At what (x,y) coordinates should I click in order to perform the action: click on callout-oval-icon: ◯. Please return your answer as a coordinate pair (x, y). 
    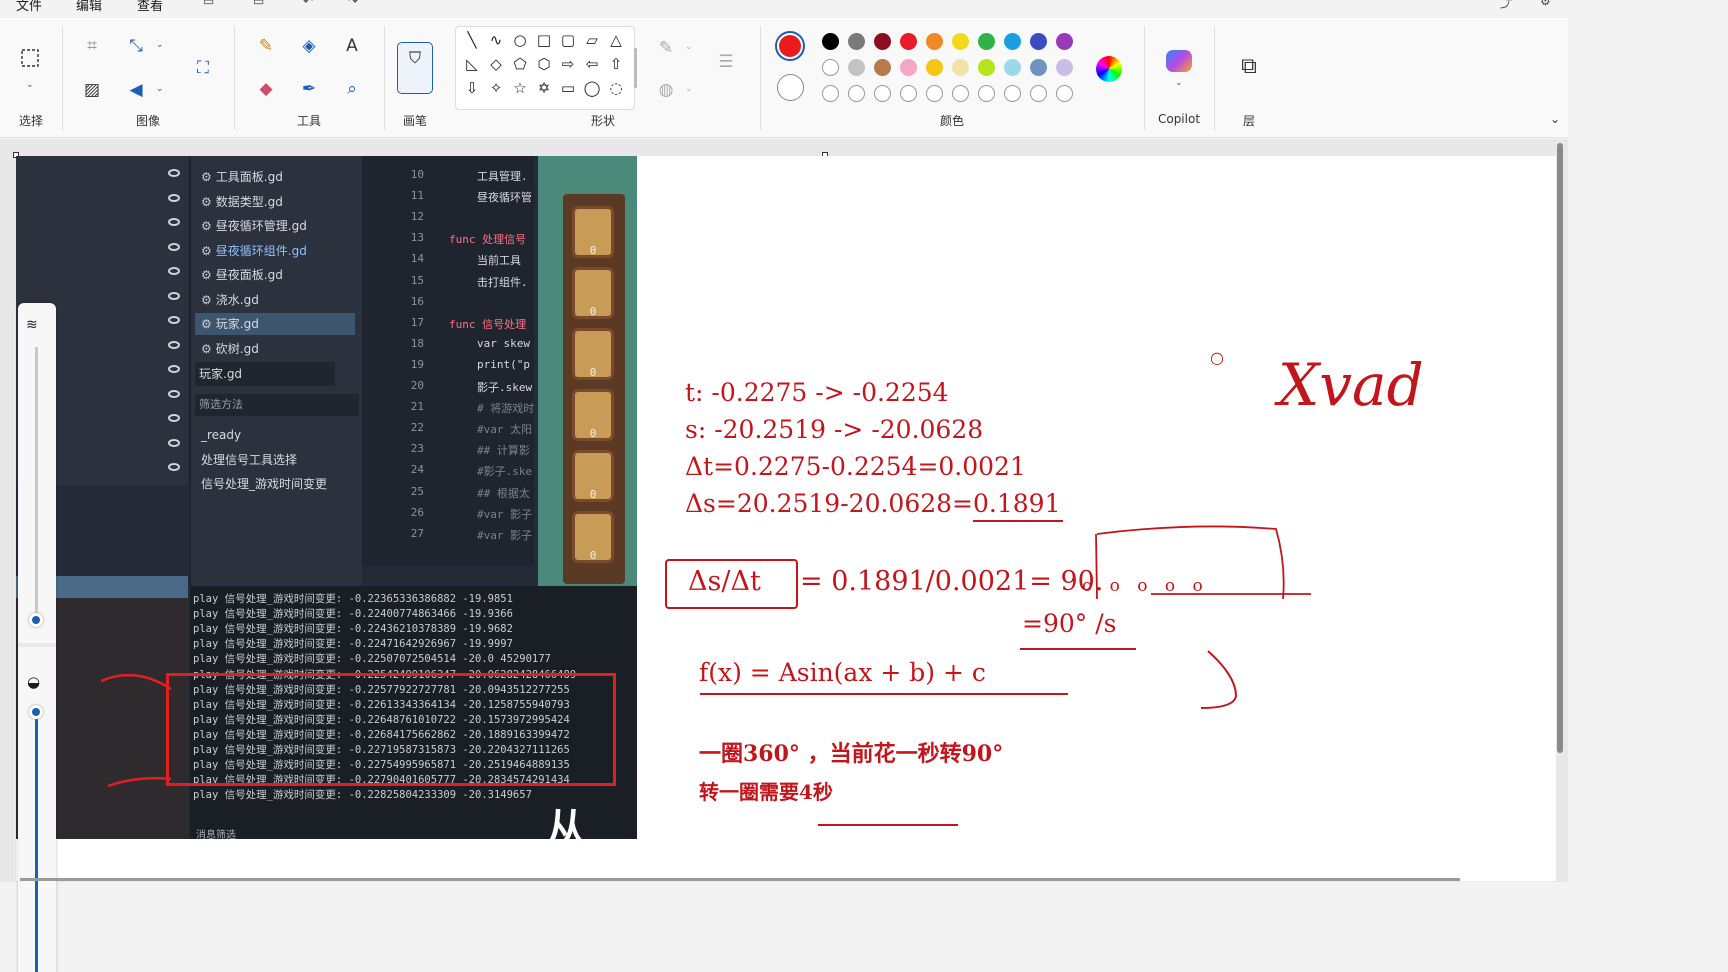
    Looking at the image, I should click on (592, 88).